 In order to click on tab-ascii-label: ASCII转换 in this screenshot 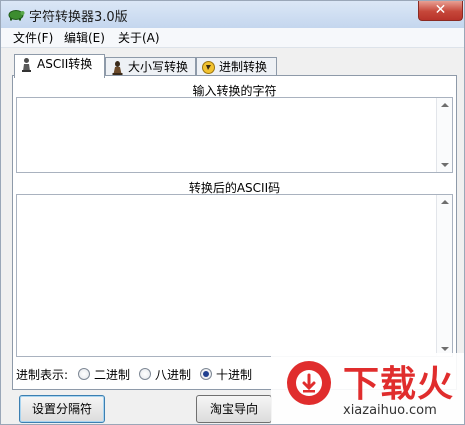, I will do `click(65, 64)`.